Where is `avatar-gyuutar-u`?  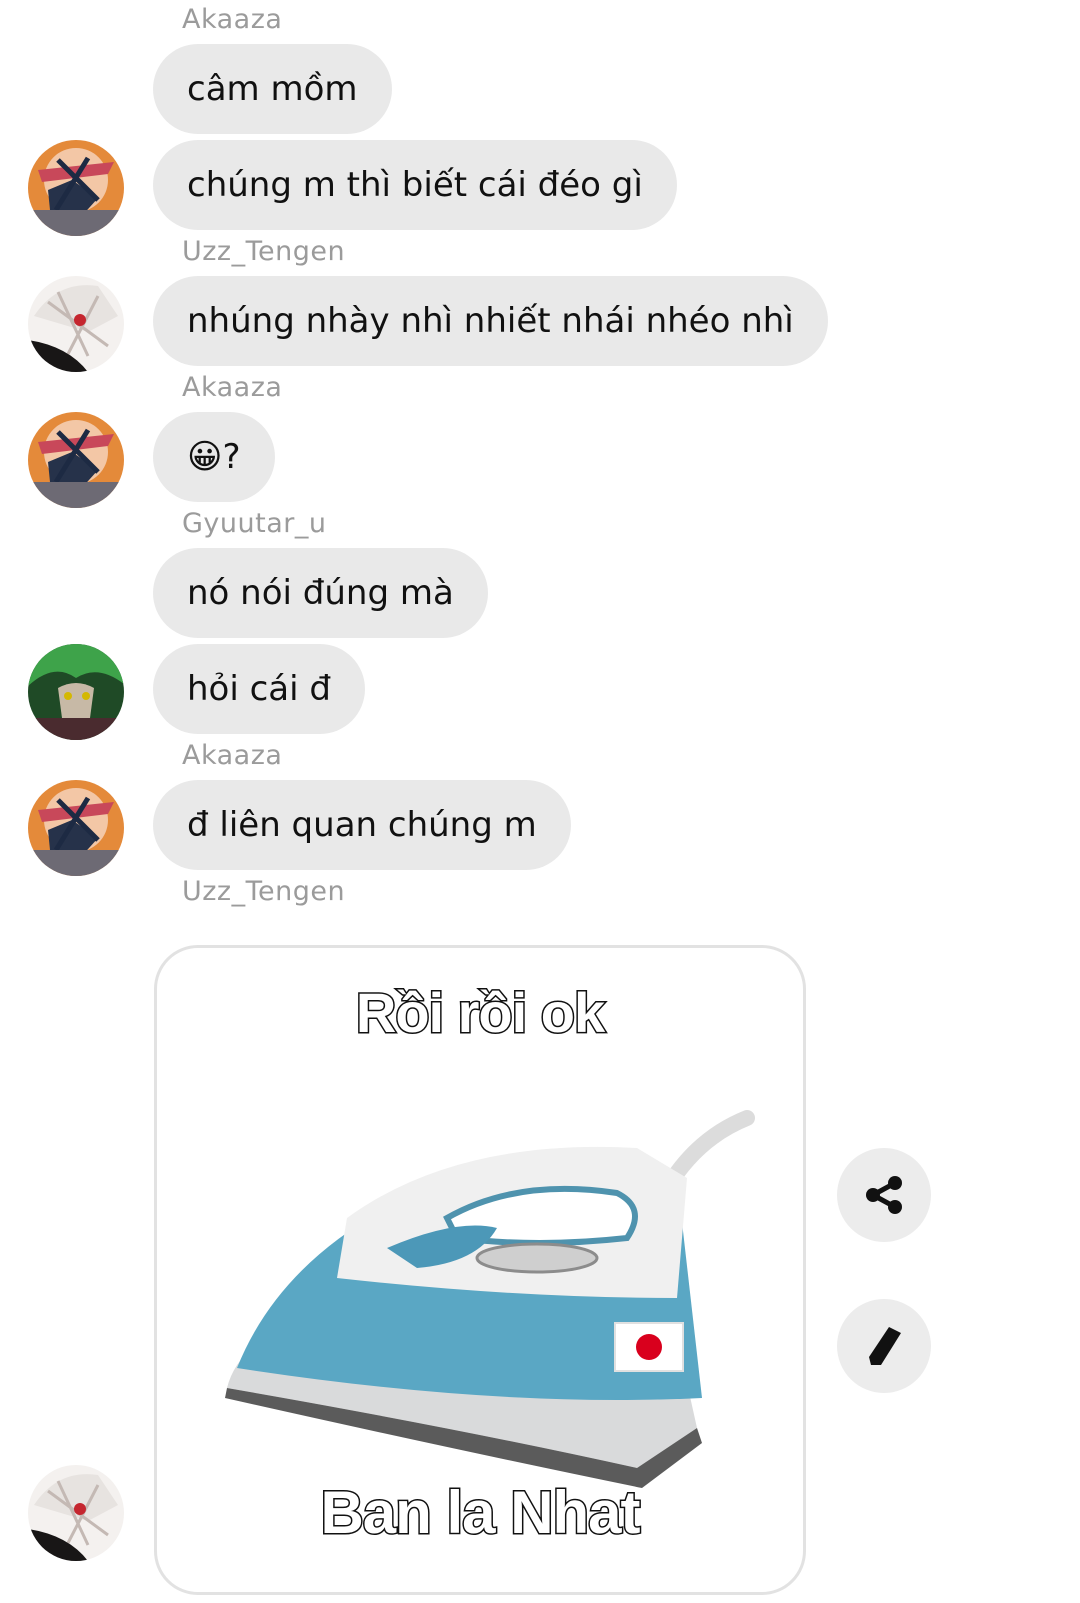
avatar-gyuutar-u is located at coordinates (76, 692).